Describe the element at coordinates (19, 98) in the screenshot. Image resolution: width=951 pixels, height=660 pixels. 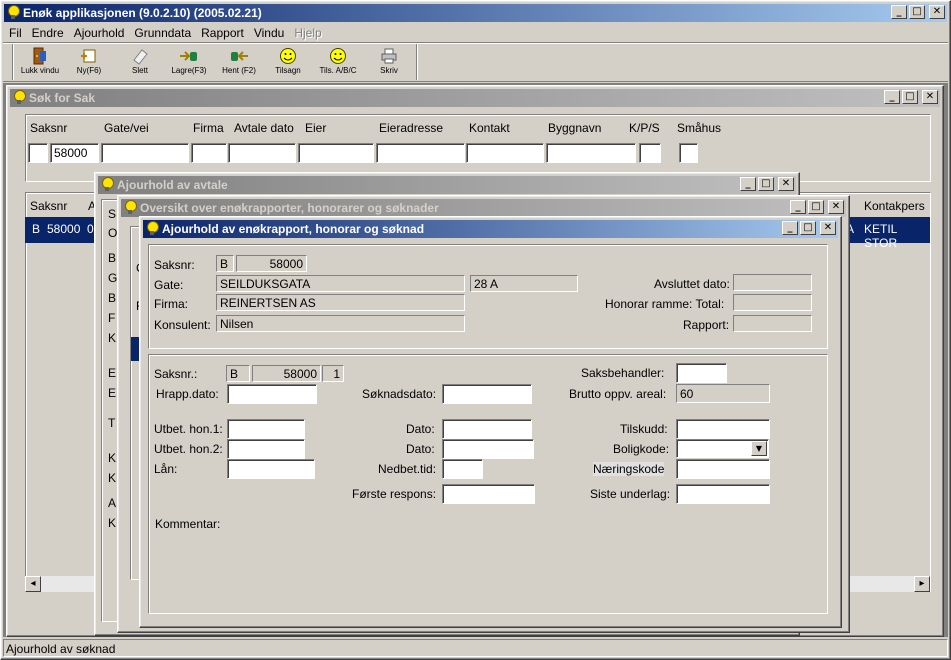
I see `window-bulb-icon` at that location.